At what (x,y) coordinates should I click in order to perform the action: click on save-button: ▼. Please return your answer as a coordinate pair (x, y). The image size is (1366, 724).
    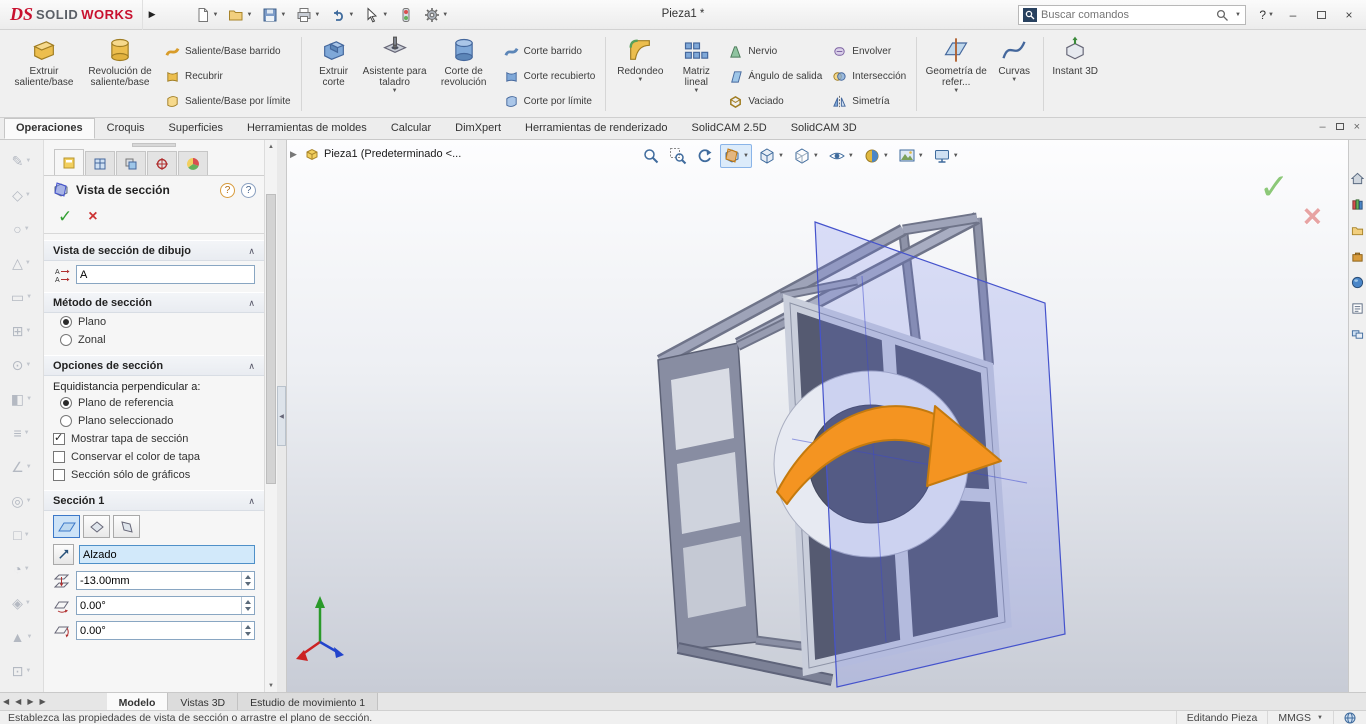
    Looking at the image, I should click on (274, 15).